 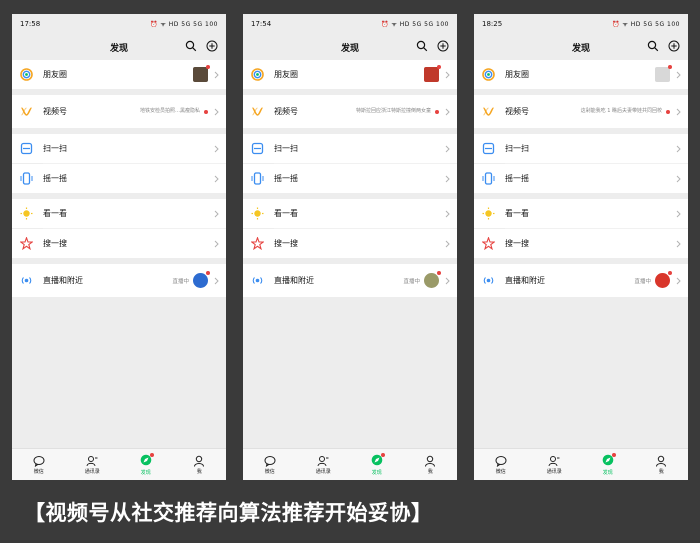 What do you see at coordinates (492, 24) in the screenshot?
I see `status-time: 18:25` at bounding box center [492, 24].